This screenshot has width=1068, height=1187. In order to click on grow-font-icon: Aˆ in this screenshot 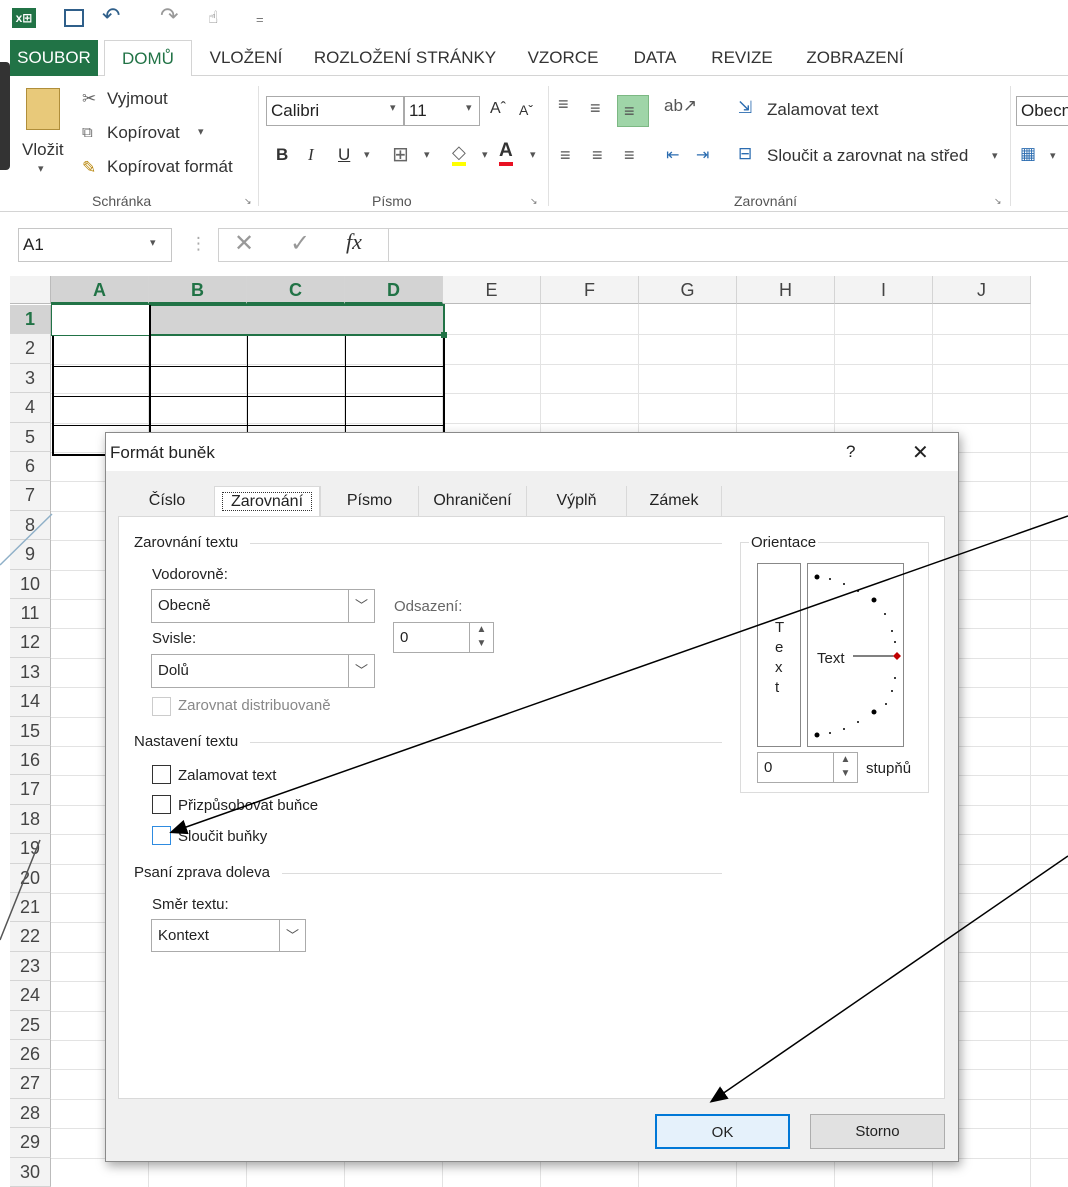, I will do `click(498, 109)`.